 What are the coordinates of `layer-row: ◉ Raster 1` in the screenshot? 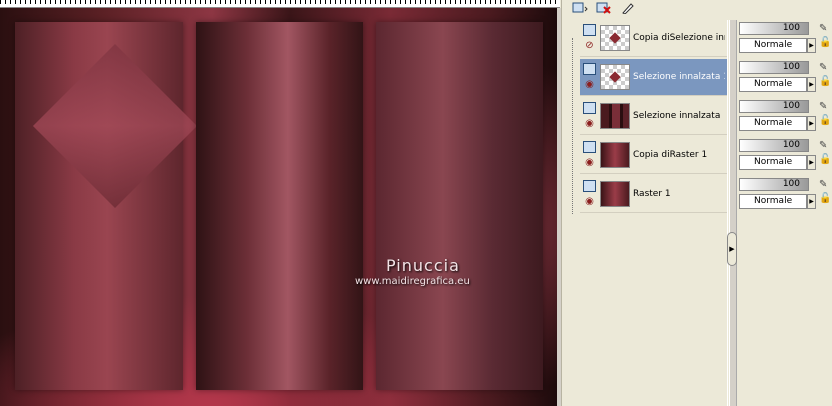 It's located at (653, 194).